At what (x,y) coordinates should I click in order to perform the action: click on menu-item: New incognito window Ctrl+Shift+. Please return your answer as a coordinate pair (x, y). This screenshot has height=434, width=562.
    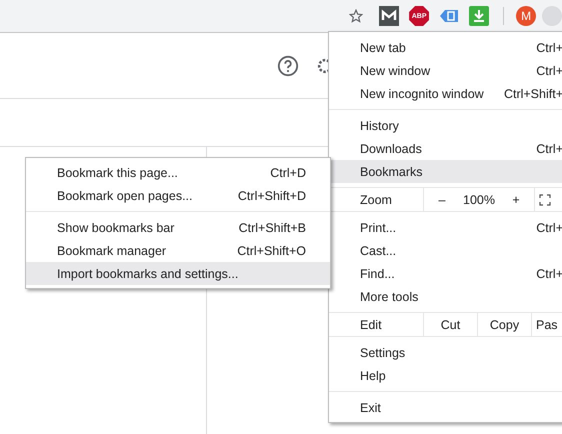
    Looking at the image, I should click on (445, 93).